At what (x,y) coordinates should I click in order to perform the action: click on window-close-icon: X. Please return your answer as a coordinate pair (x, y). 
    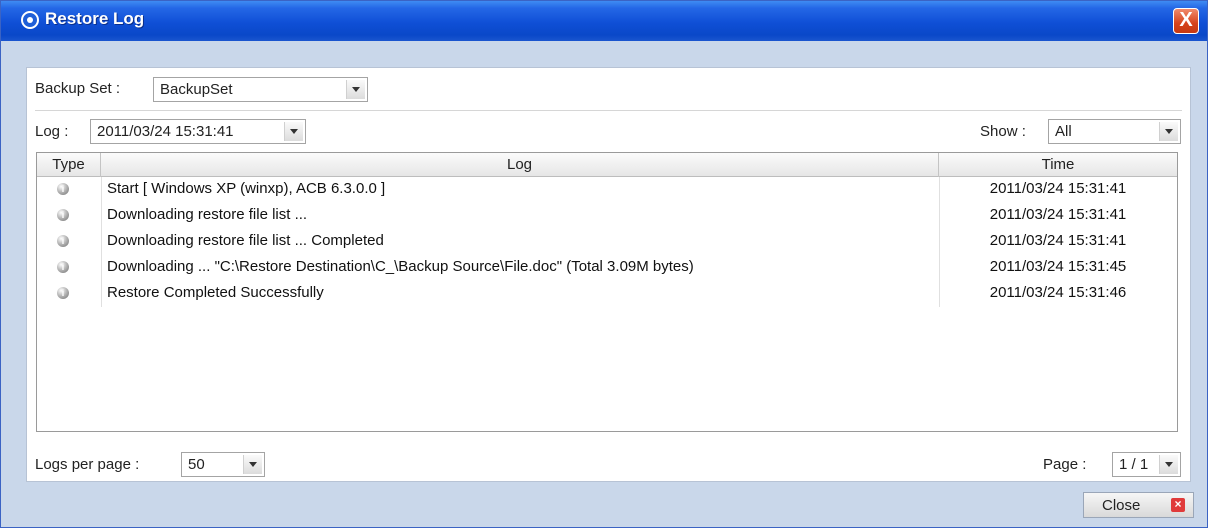
    Looking at the image, I should click on (1186, 21).